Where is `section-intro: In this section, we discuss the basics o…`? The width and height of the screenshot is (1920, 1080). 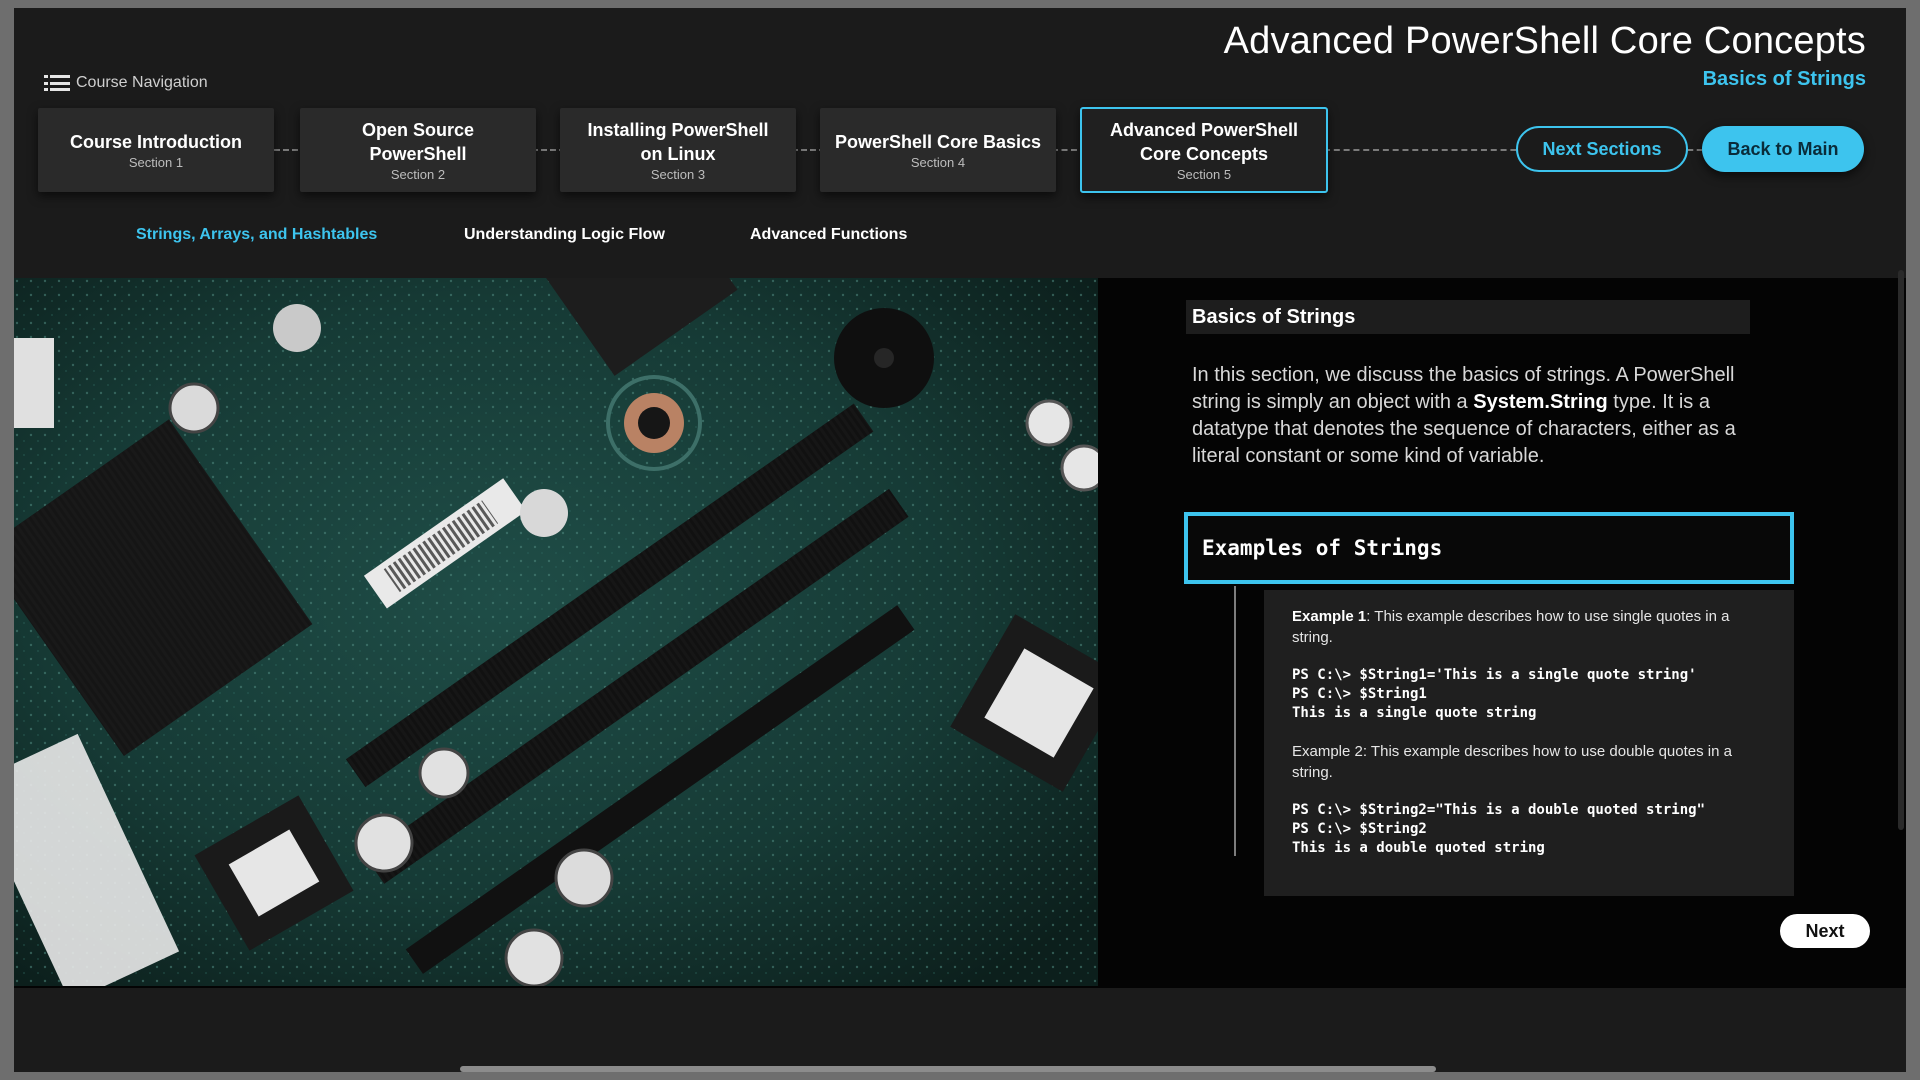 section-intro: In this section, we discuss the basics o… is located at coordinates (1487, 416).